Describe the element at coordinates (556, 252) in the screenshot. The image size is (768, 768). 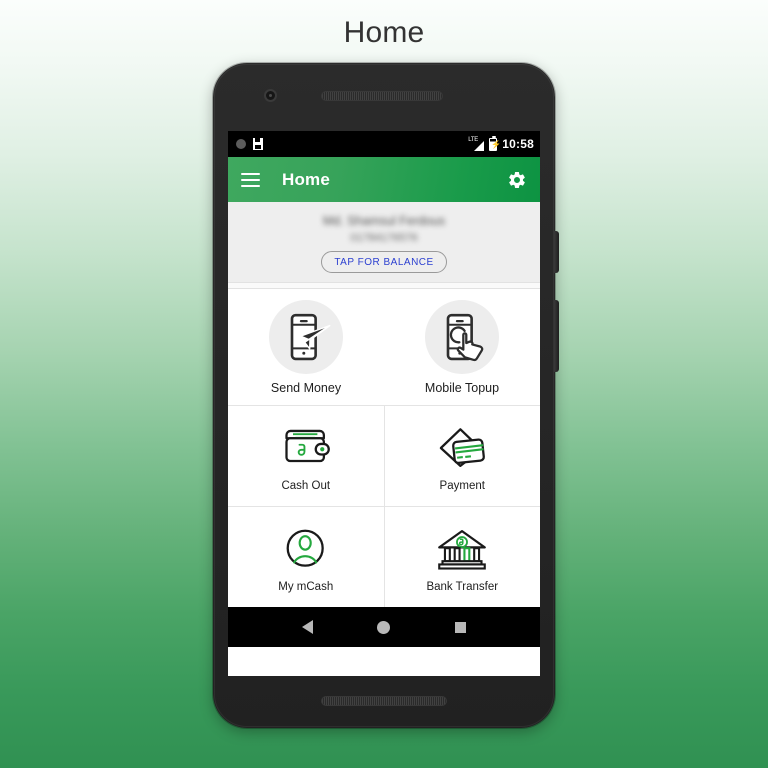
I see `power-button` at that location.